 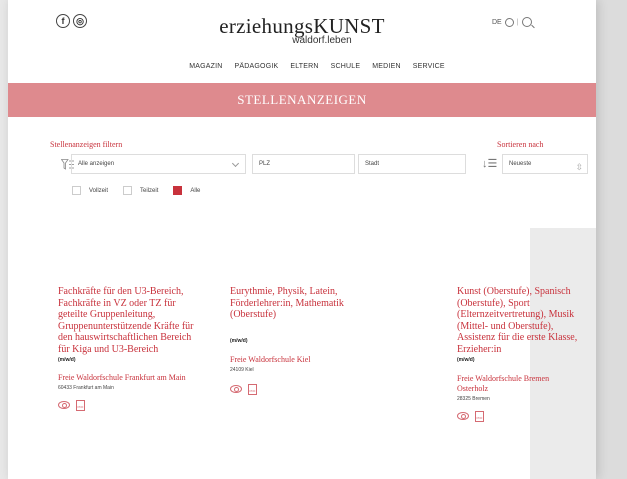 I want to click on language-switcher: DE |, so click(x=512, y=22).